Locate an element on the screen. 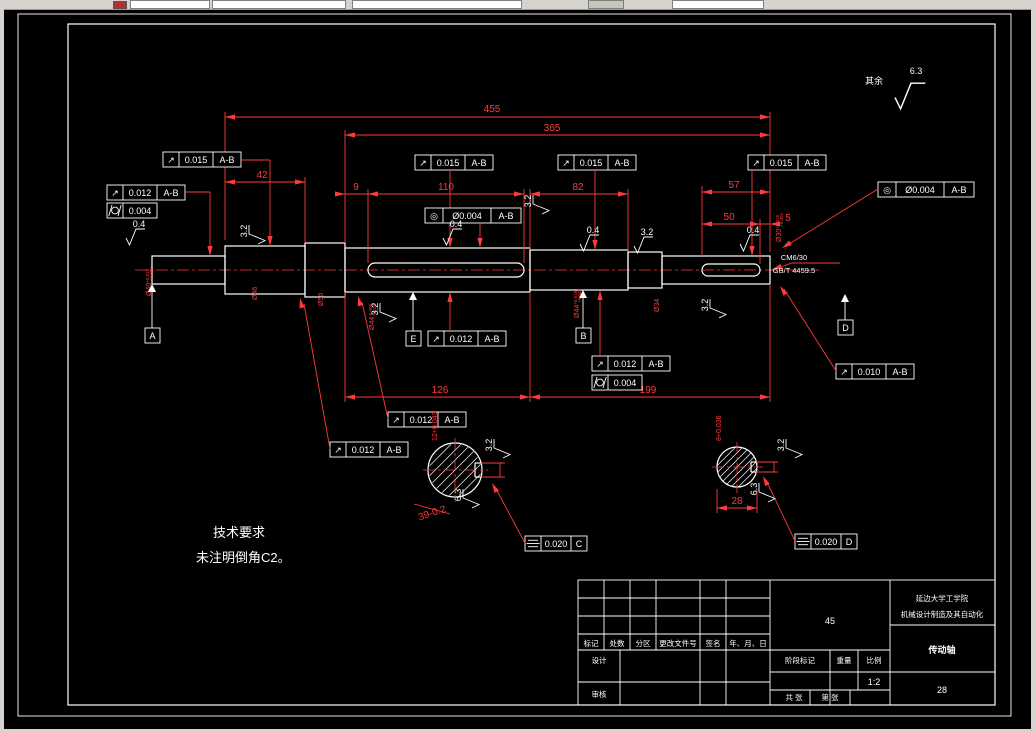 Image resolution: width=1036 pixels, height=732 pixels. svg-text: E is located at coordinates (413, 339).